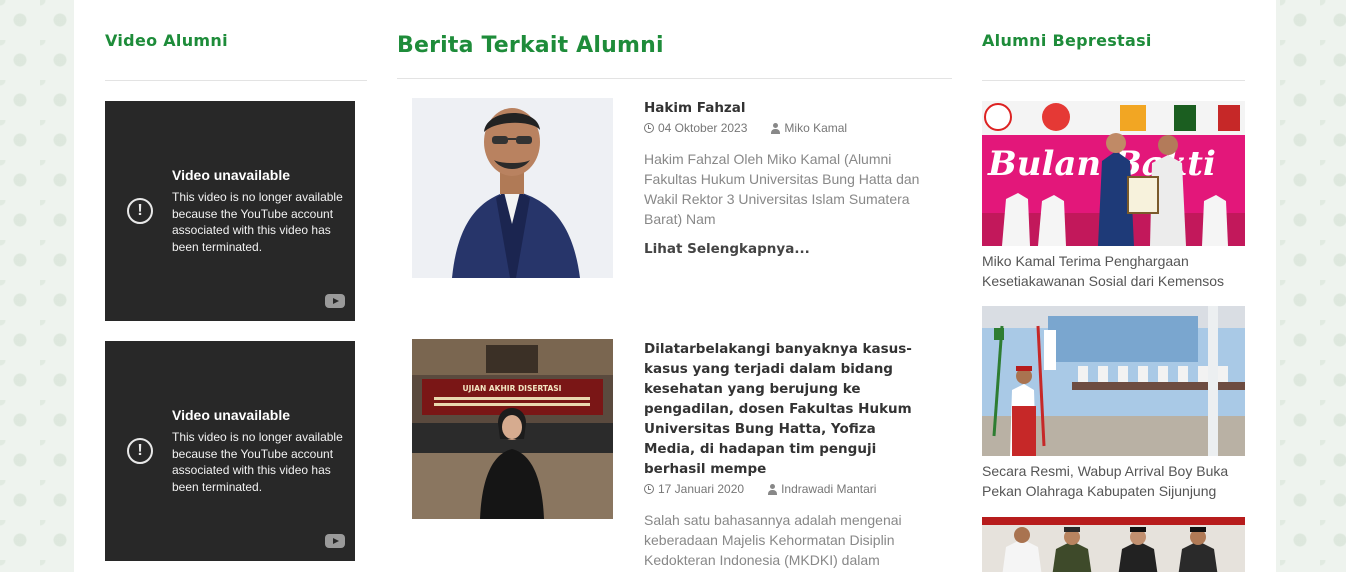  What do you see at coordinates (816, 128) in the screenshot?
I see `article-author: Miko Kamal` at bounding box center [816, 128].